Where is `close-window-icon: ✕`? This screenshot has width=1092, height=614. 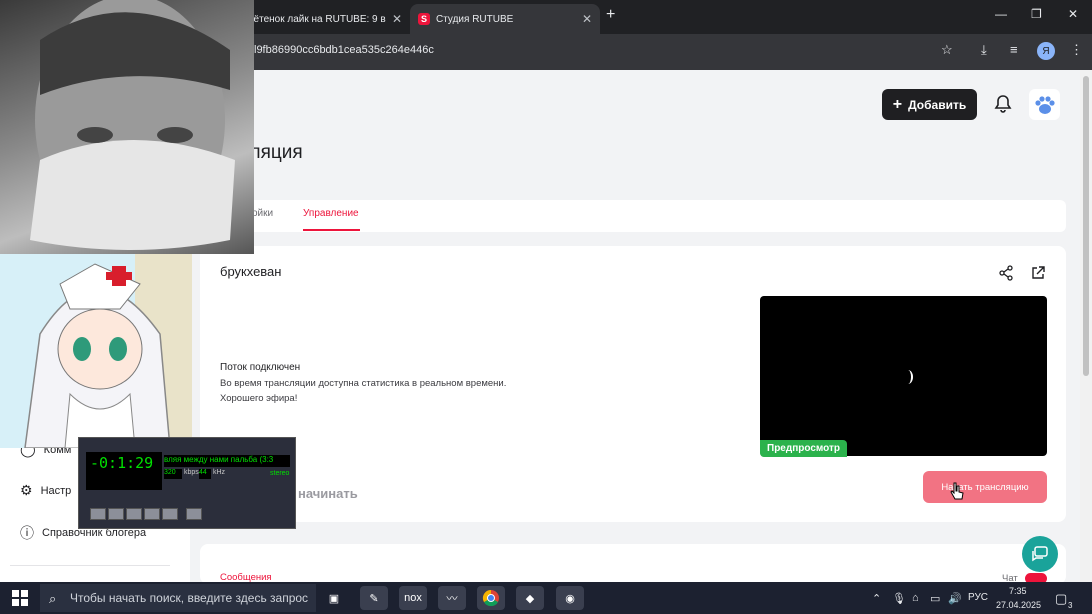
close-window-icon: ✕ is located at coordinates (1073, 14).